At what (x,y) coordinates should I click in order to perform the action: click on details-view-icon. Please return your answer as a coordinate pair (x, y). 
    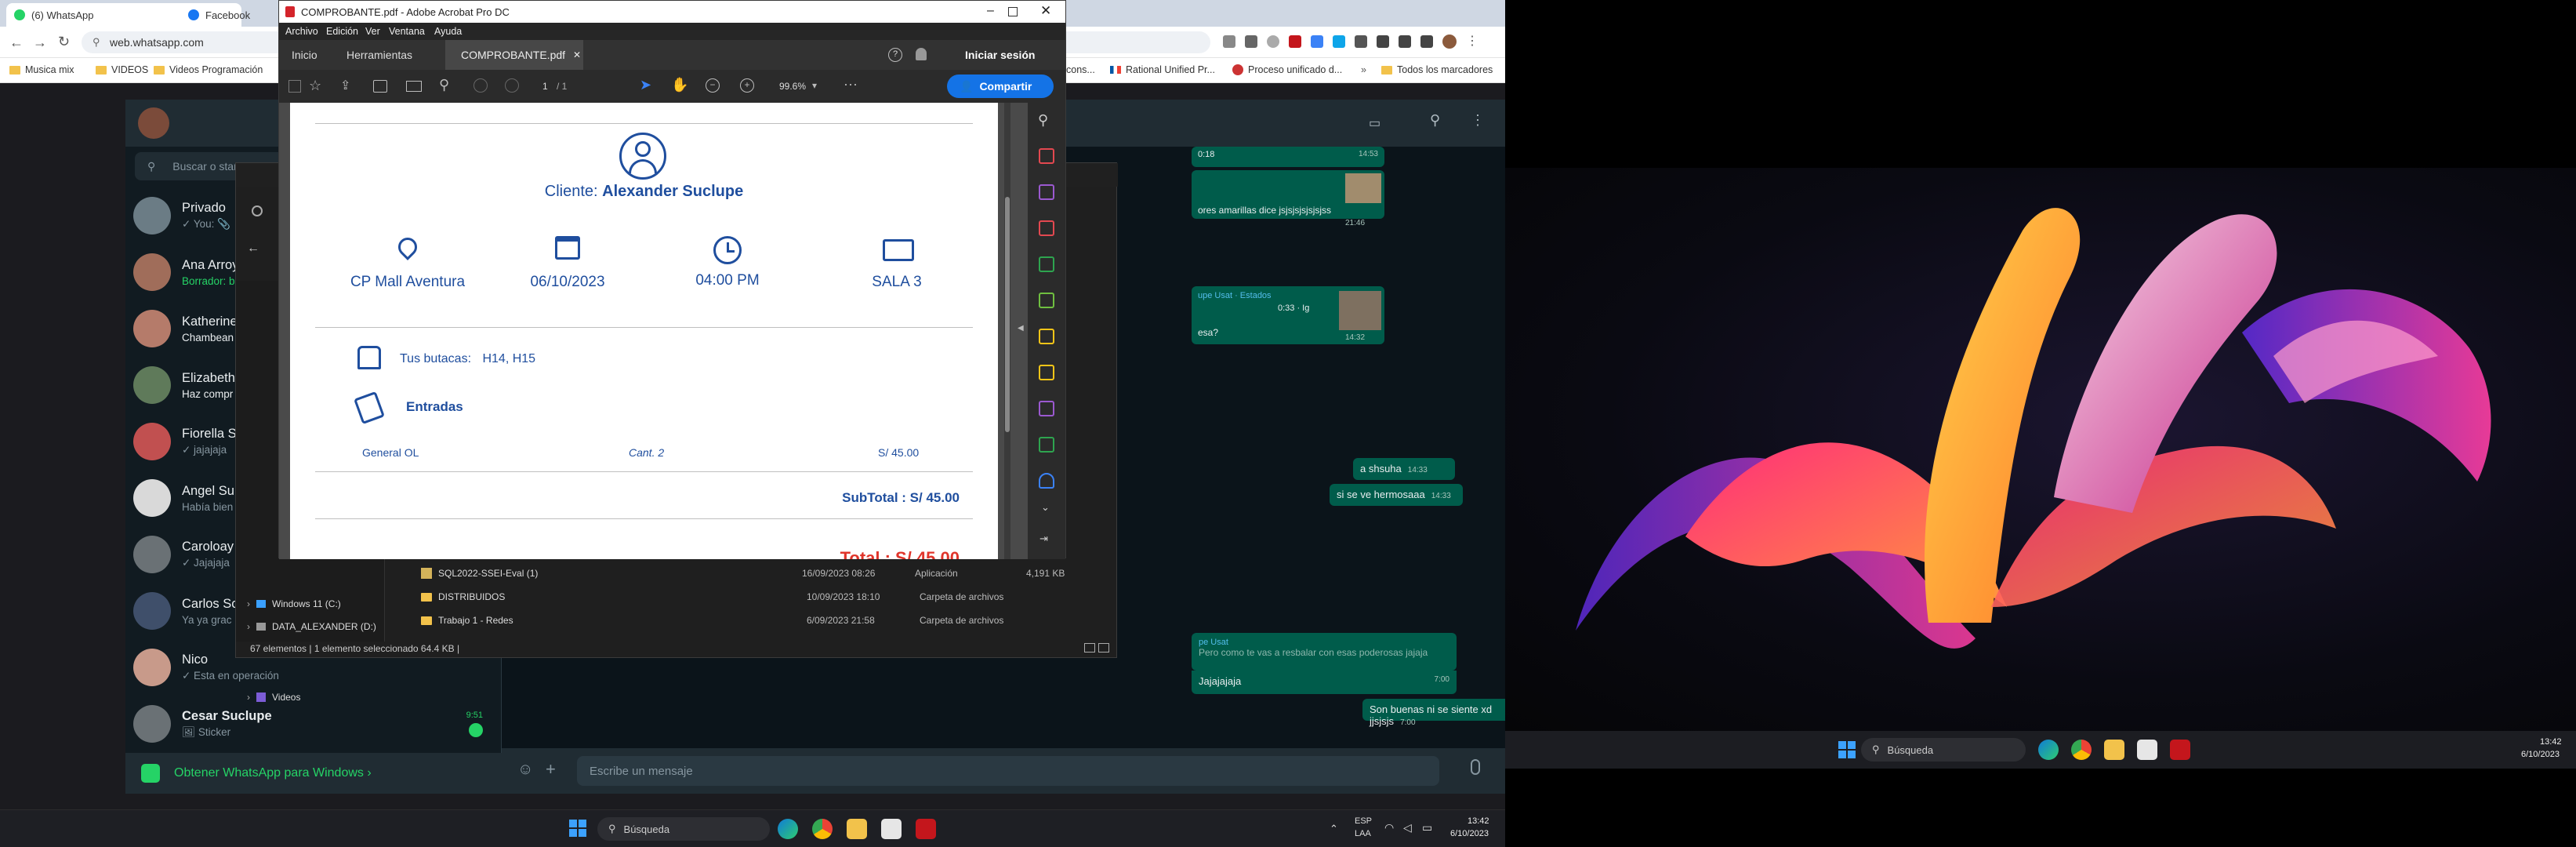
    Looking at the image, I should click on (1089, 648).